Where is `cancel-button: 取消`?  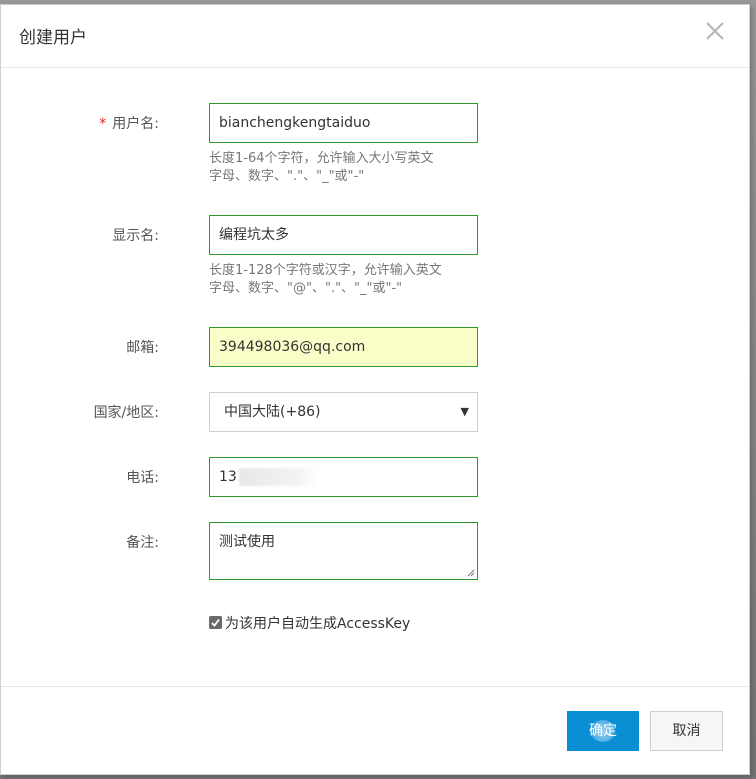 cancel-button: 取消 is located at coordinates (686, 731).